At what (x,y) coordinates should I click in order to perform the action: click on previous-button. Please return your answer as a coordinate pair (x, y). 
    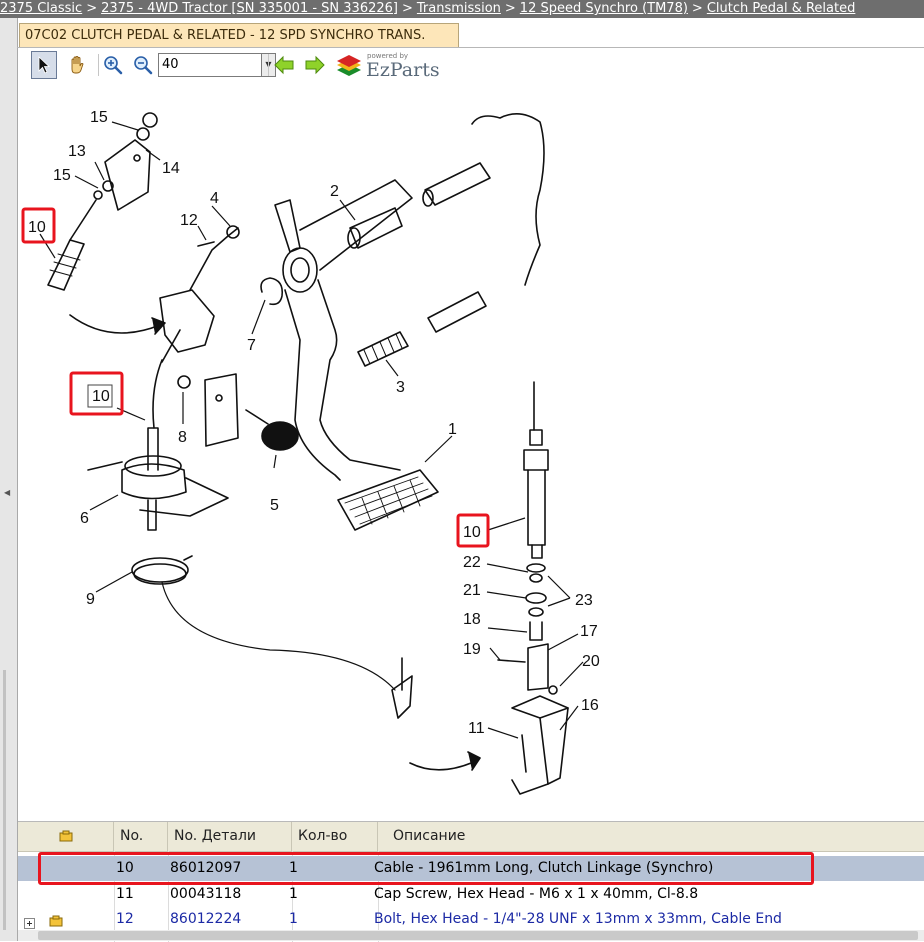
    Looking at the image, I should click on (284, 65).